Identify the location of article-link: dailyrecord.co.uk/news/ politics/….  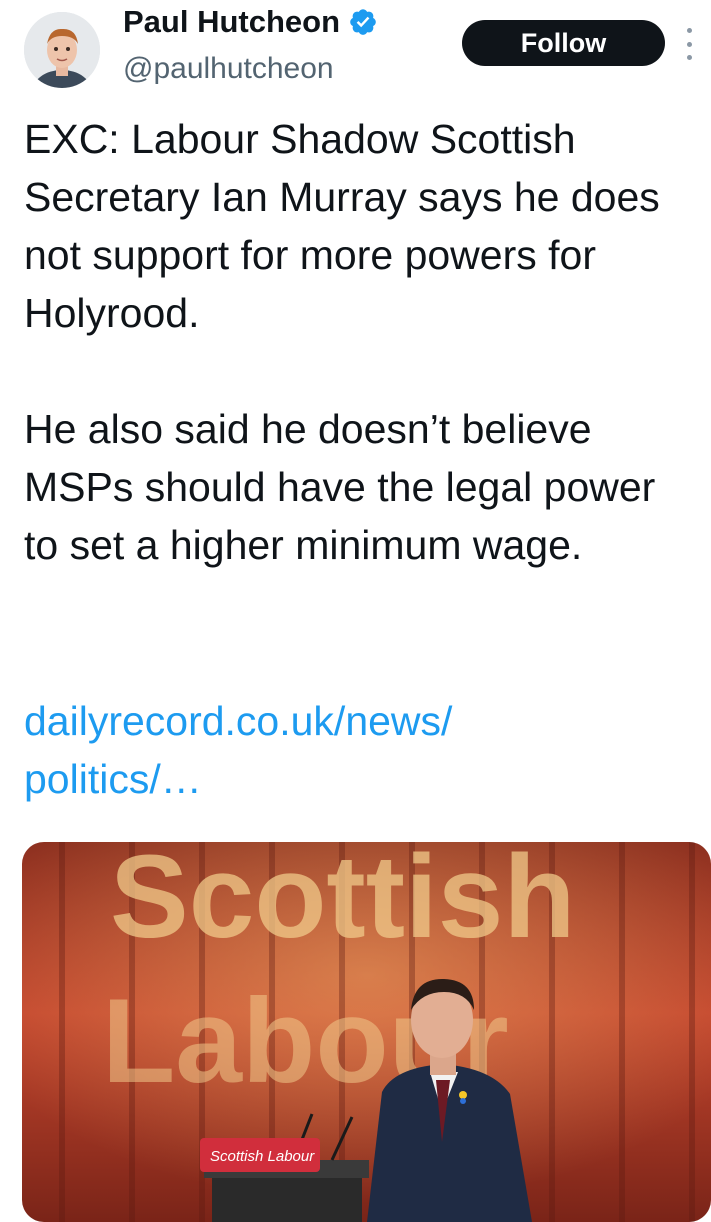
(324, 750).